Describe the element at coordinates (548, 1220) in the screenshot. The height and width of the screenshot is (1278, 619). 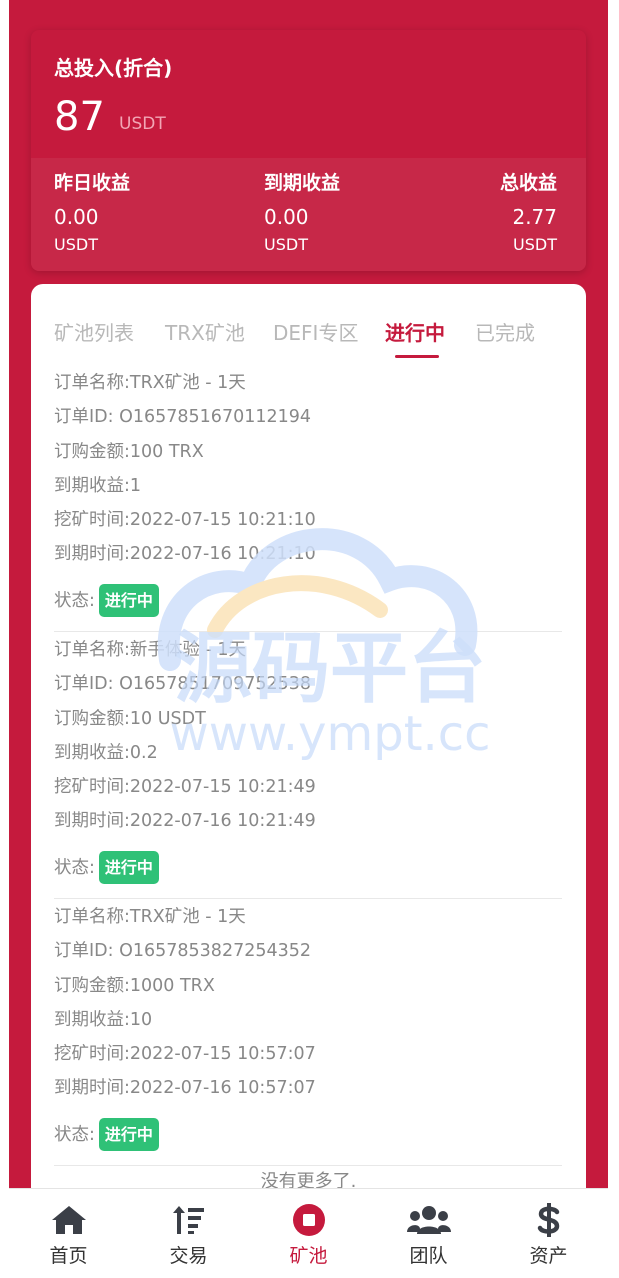
I see `dollar-icon` at that location.